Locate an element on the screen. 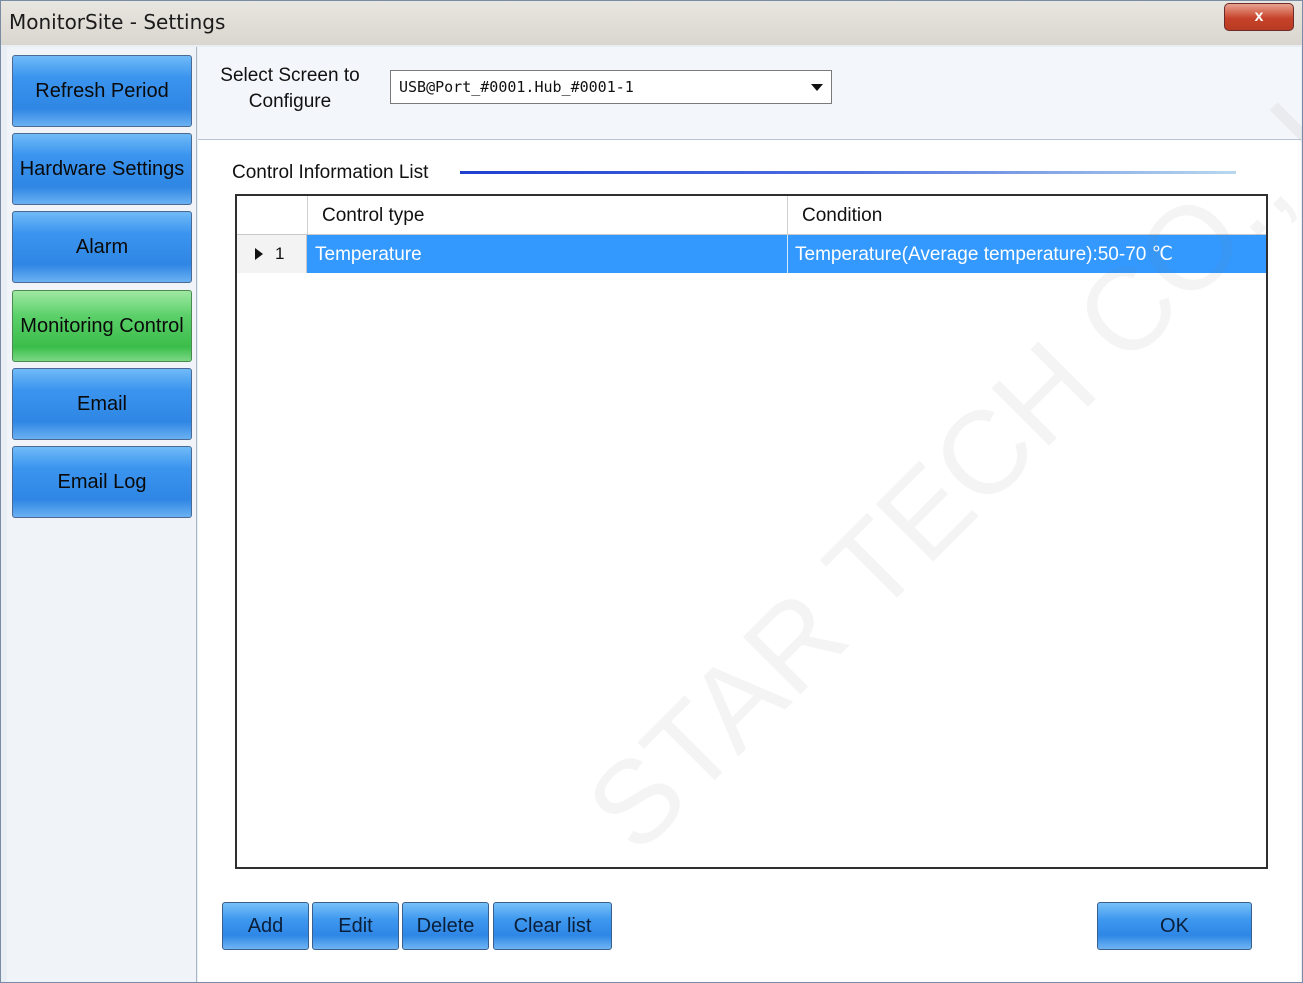 This screenshot has width=1303, height=983. row-index: 1 is located at coordinates (280, 253).